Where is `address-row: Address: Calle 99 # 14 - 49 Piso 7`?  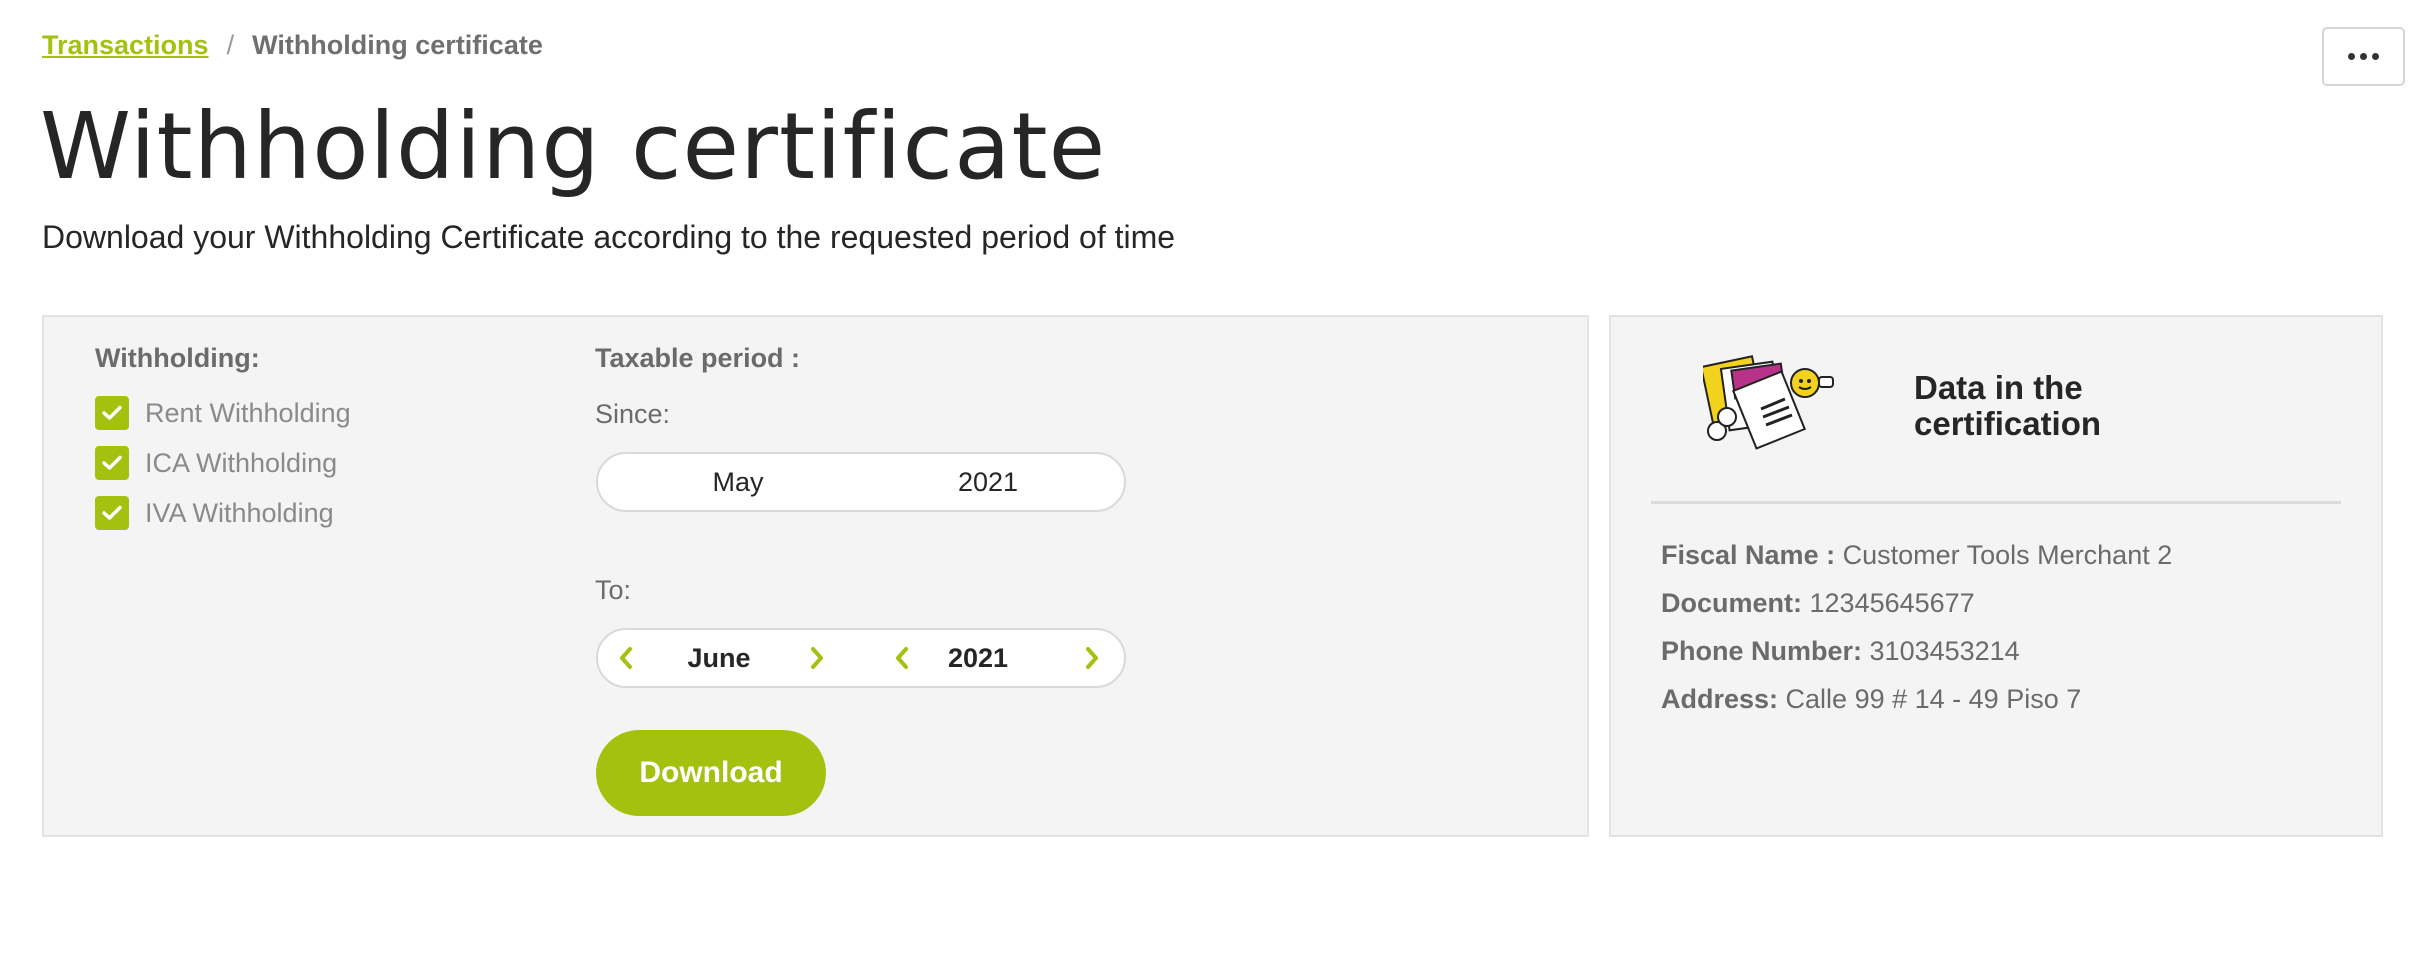 address-row: Address: Calle 99 # 14 - 49 Piso 7 is located at coordinates (1871, 699).